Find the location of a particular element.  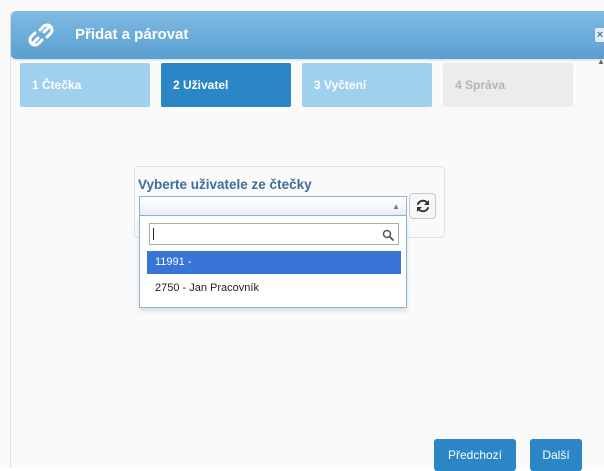

dialog-titlebar: Přidat a párovat is located at coordinates (307, 35).